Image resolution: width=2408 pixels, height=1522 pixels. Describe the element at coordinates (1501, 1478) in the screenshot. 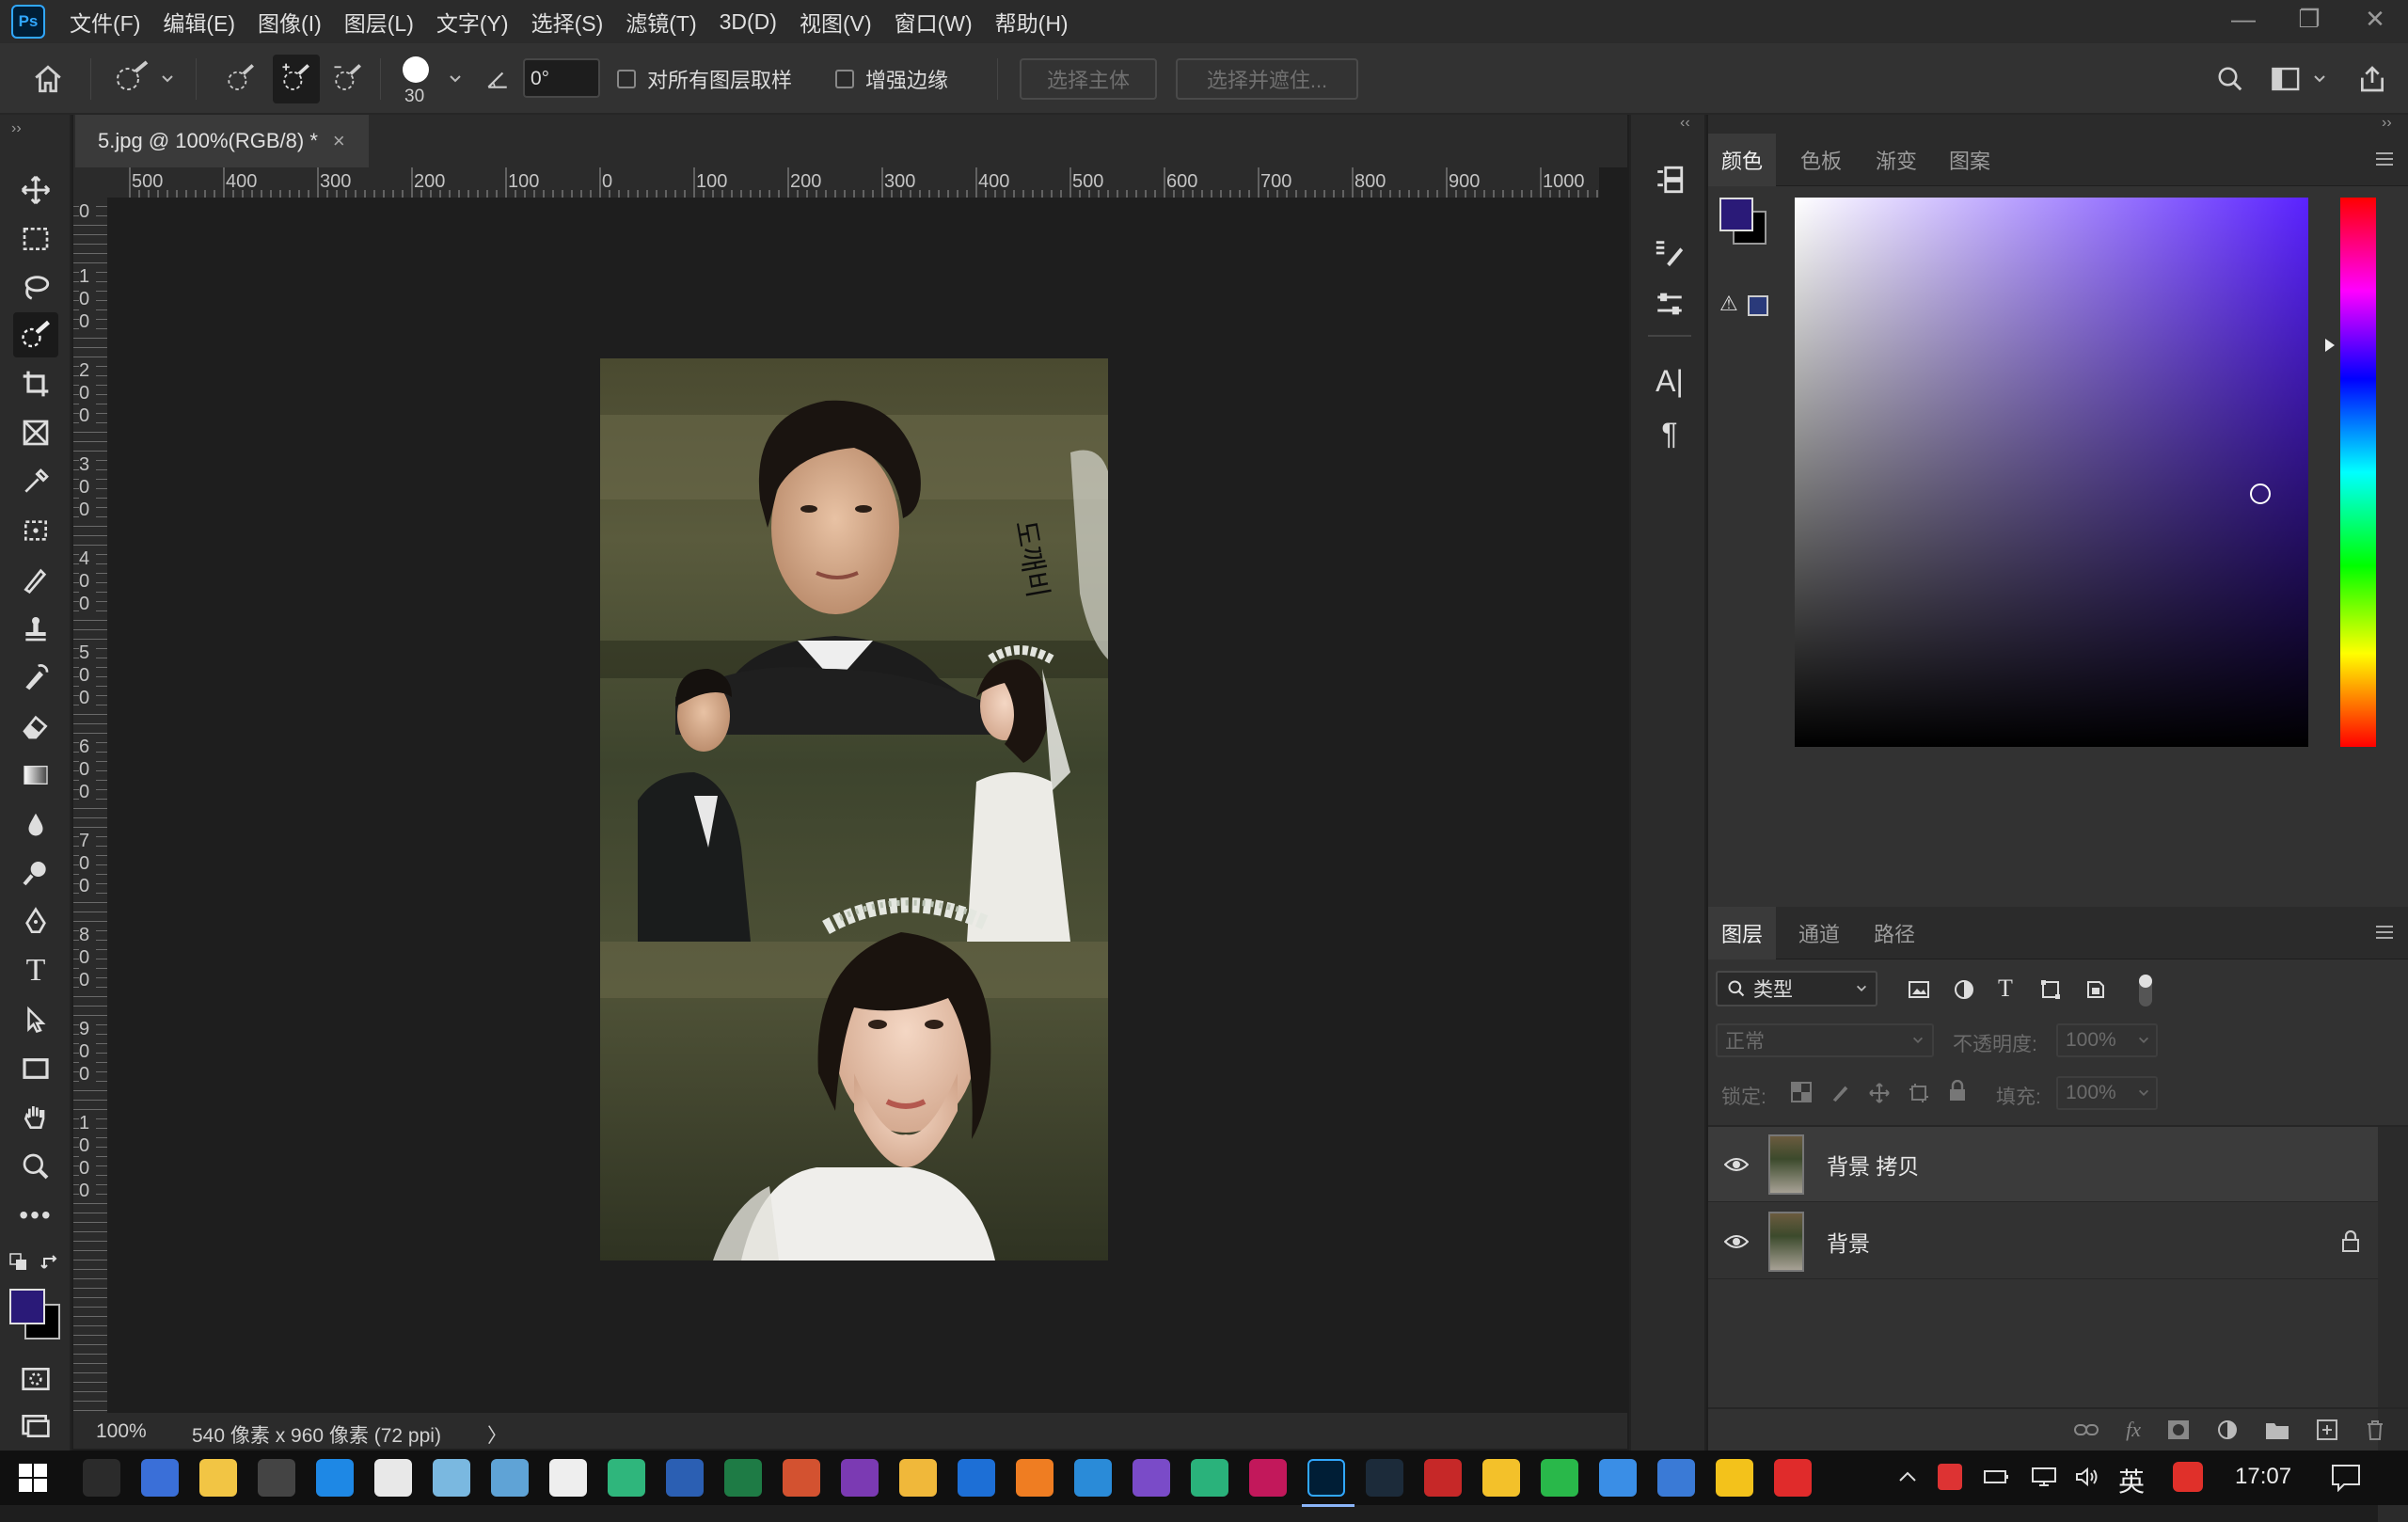

I see `taskbar-qq-icon` at that location.